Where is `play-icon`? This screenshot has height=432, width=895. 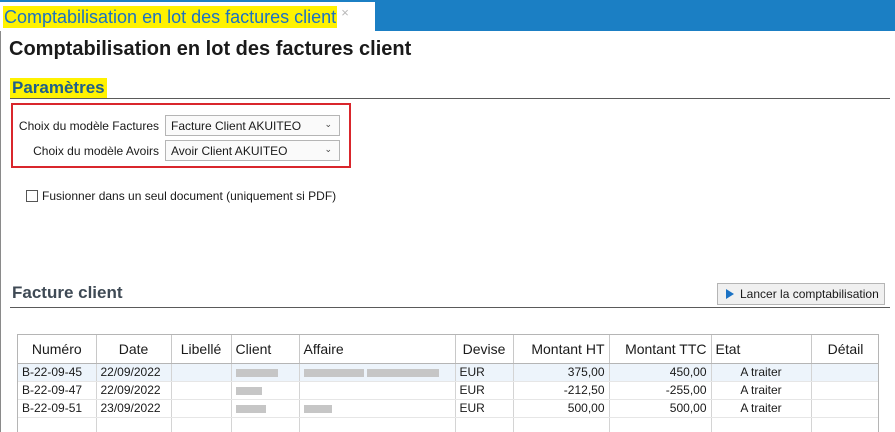
play-icon is located at coordinates (730, 294).